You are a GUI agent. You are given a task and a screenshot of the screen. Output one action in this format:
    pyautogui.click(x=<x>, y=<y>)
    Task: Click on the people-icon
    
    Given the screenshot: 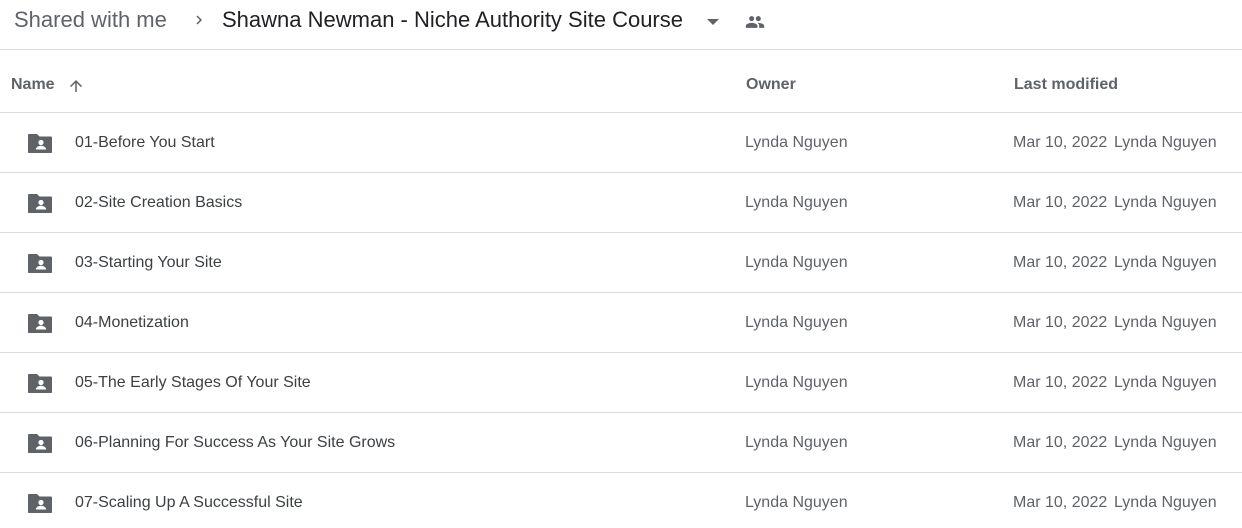 What is the action you would take?
    pyautogui.click(x=755, y=22)
    